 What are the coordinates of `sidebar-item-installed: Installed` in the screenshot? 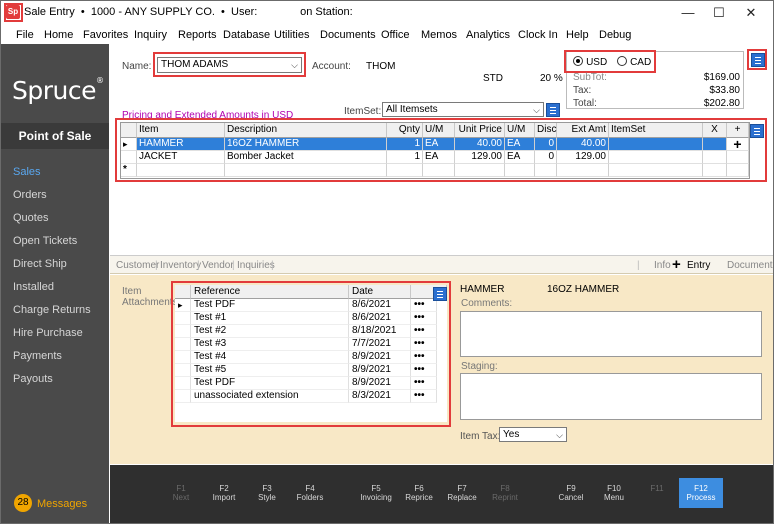 It's located at (33, 287).